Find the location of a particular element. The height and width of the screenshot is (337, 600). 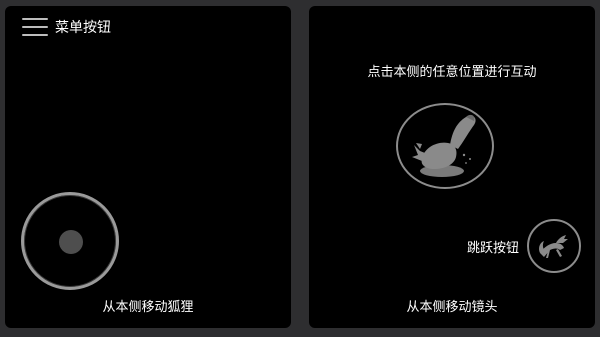

menu-button: 菜单按钮 is located at coordinates (66, 27).